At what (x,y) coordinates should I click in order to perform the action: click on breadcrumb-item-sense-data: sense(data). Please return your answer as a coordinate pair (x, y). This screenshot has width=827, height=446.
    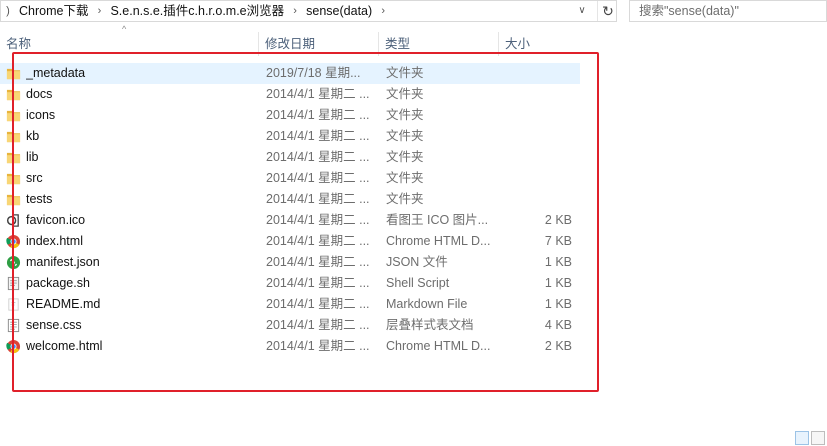
    Looking at the image, I should click on (339, 11).